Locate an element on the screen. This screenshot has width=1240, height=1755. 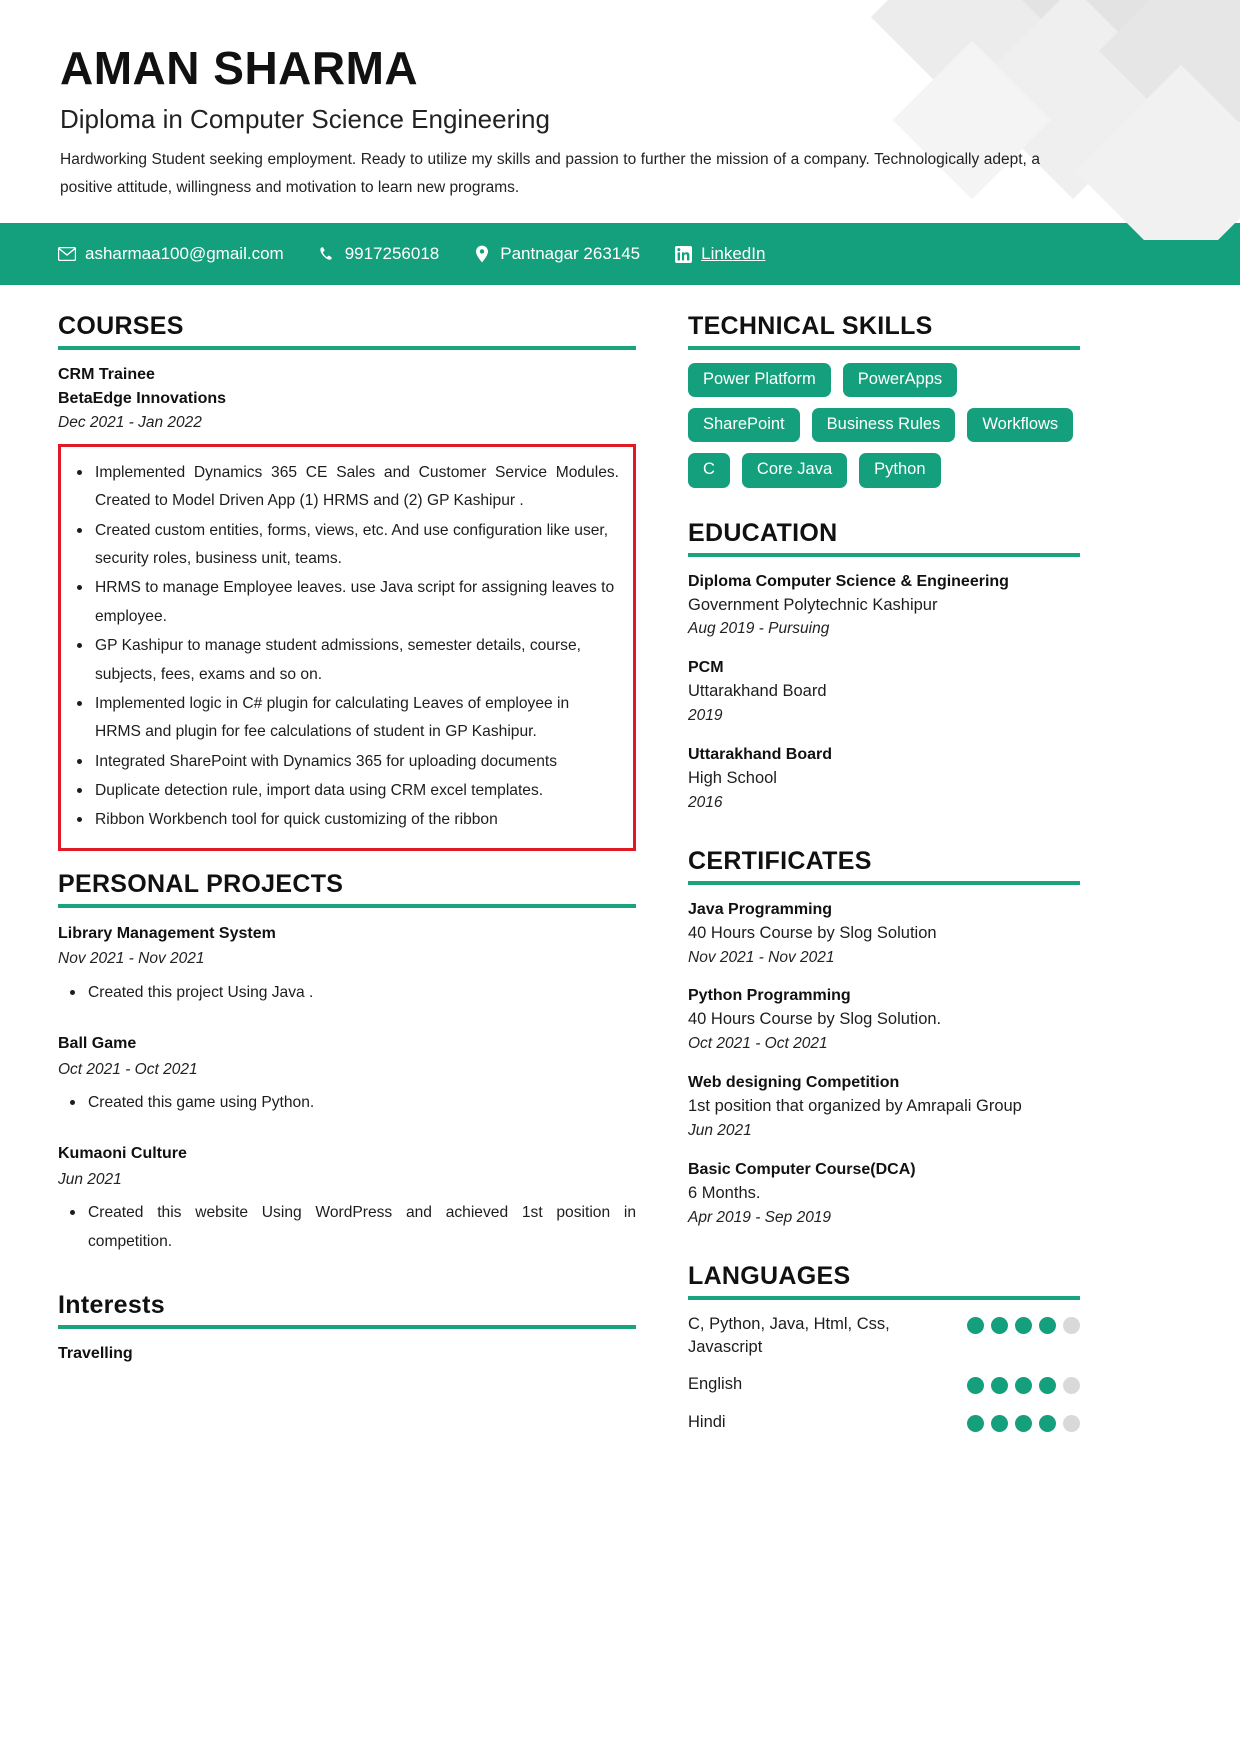
list-item: Created this game using Python. is located at coordinates (347, 1103).